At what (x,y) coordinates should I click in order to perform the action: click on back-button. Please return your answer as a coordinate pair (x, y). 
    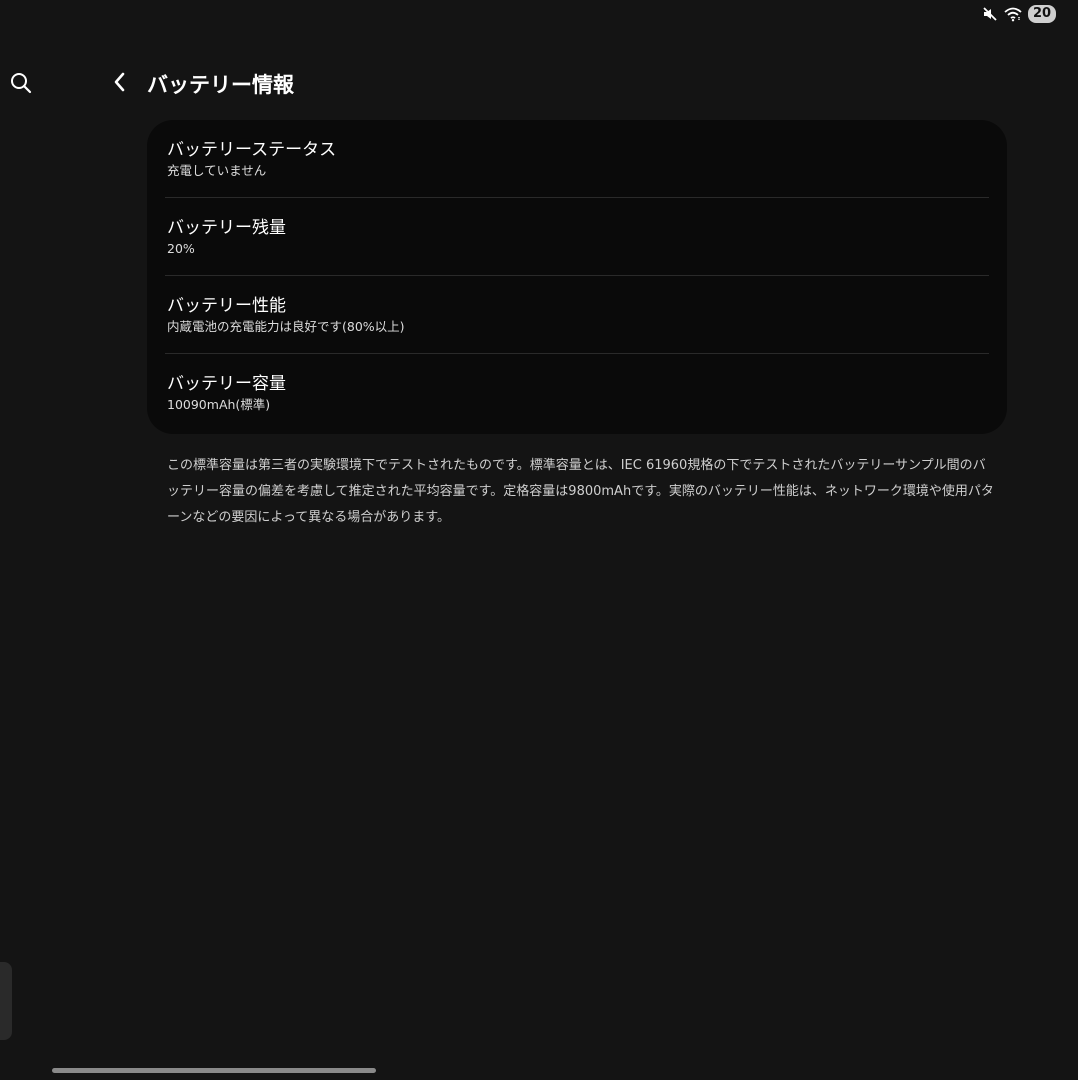
    Looking at the image, I should click on (119, 84).